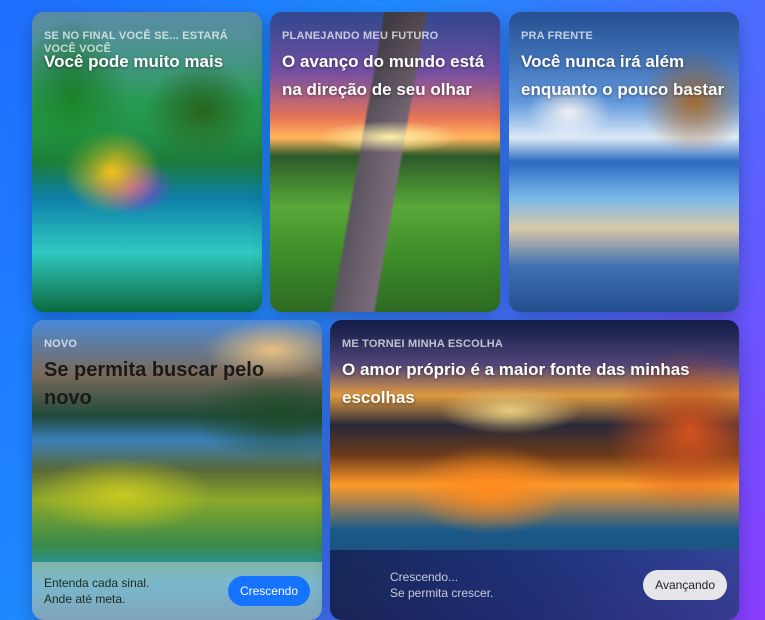 The image size is (765, 620). I want to click on avancando-button: Avançando, so click(685, 585).